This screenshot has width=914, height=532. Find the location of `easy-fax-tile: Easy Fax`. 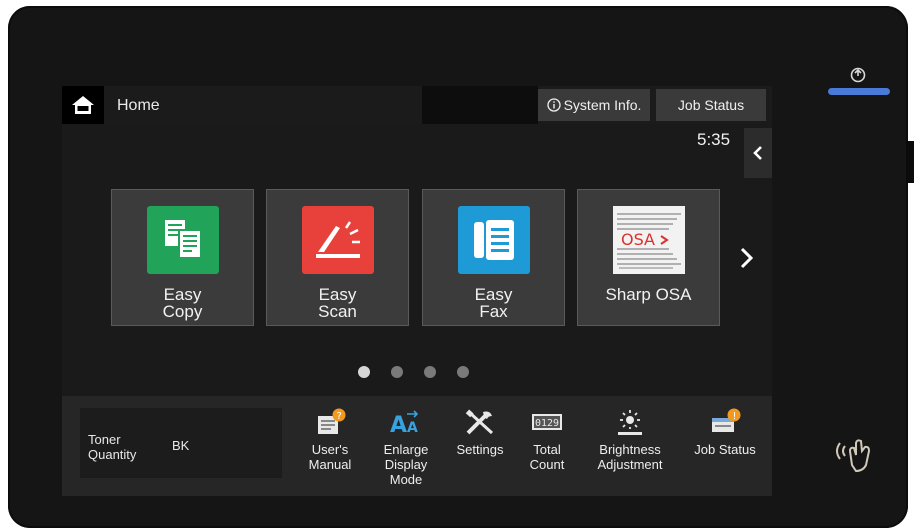

easy-fax-tile: Easy Fax is located at coordinates (493, 257).